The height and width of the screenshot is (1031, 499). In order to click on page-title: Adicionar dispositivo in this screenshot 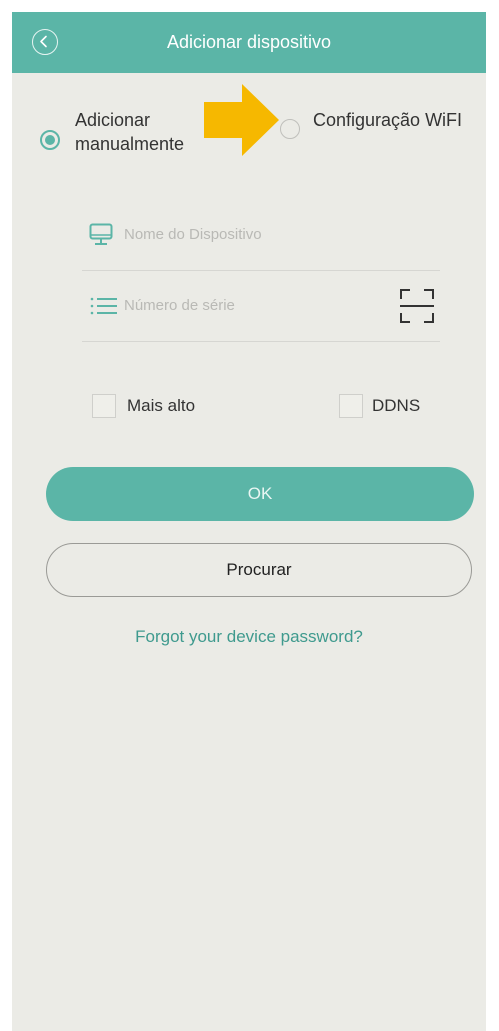, I will do `click(249, 42)`.